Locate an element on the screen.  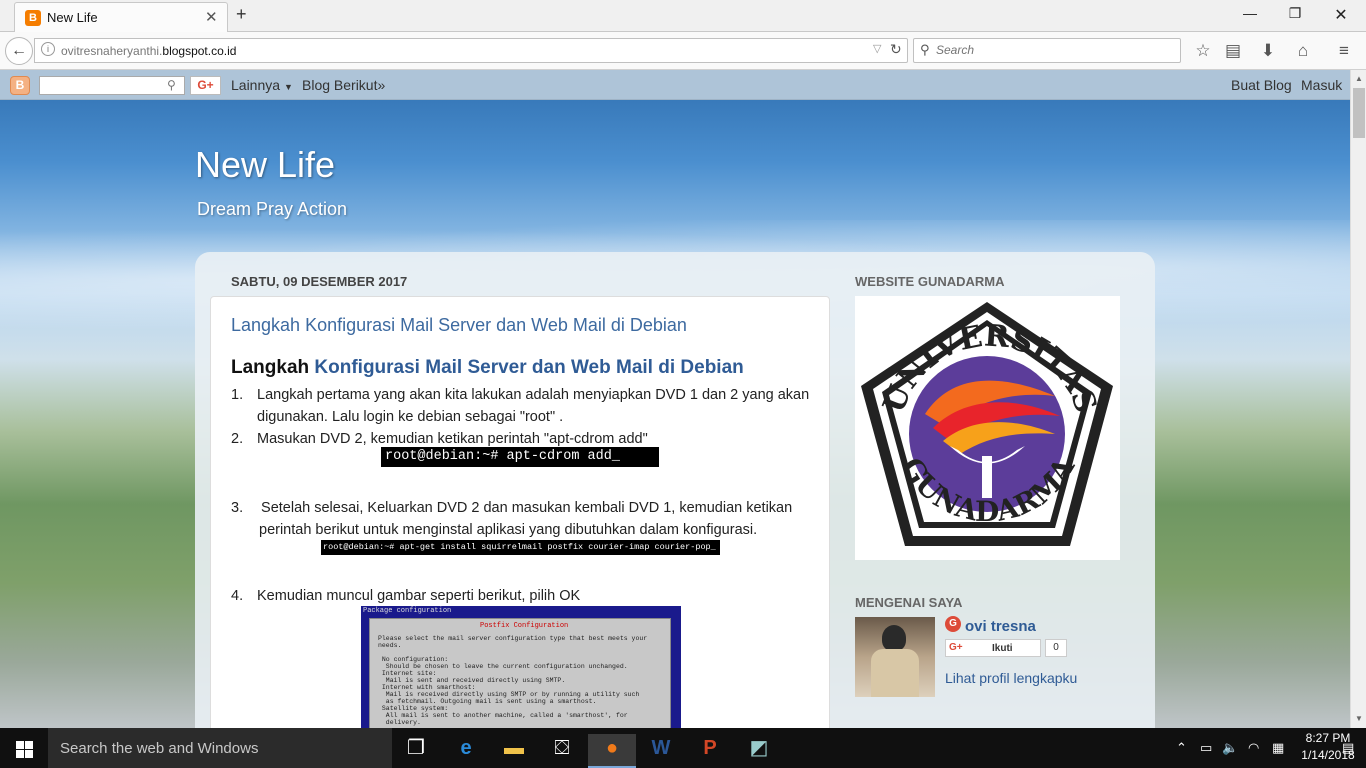
home-icon: ⌂ is located at coordinates (1303, 51).